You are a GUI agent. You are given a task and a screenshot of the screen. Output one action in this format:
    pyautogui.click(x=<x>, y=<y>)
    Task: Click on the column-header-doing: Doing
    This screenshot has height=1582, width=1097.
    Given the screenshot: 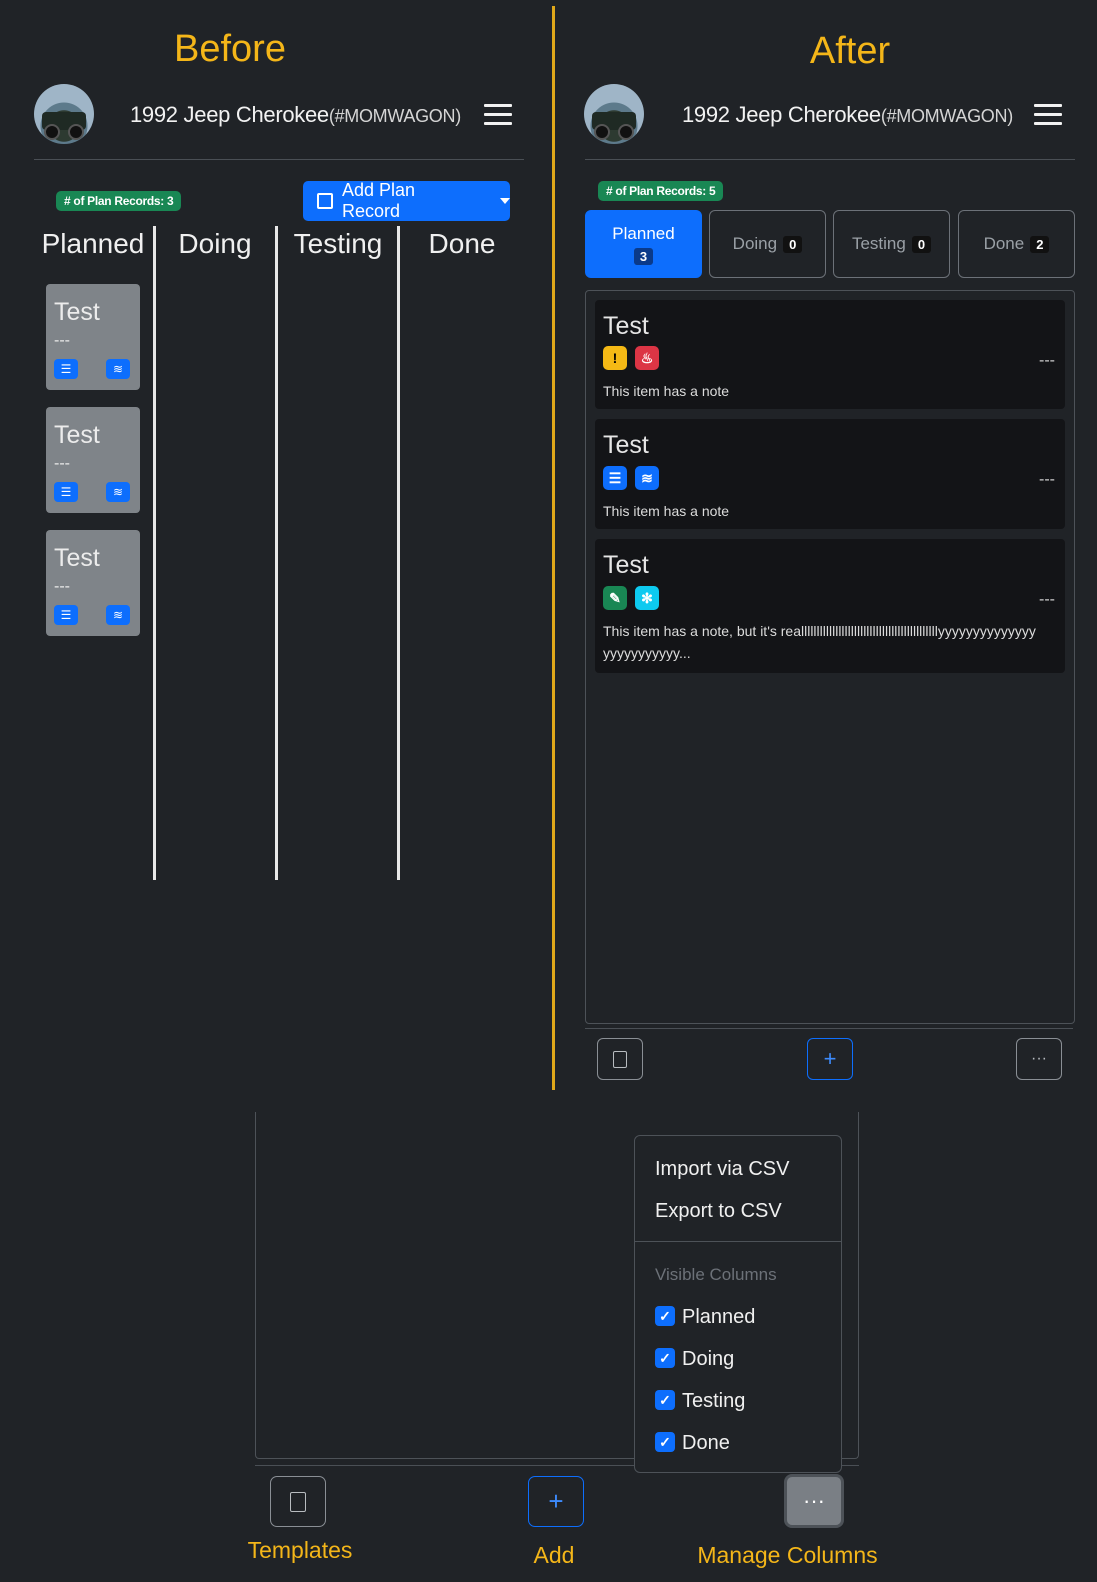 What is the action you would take?
    pyautogui.click(x=215, y=243)
    